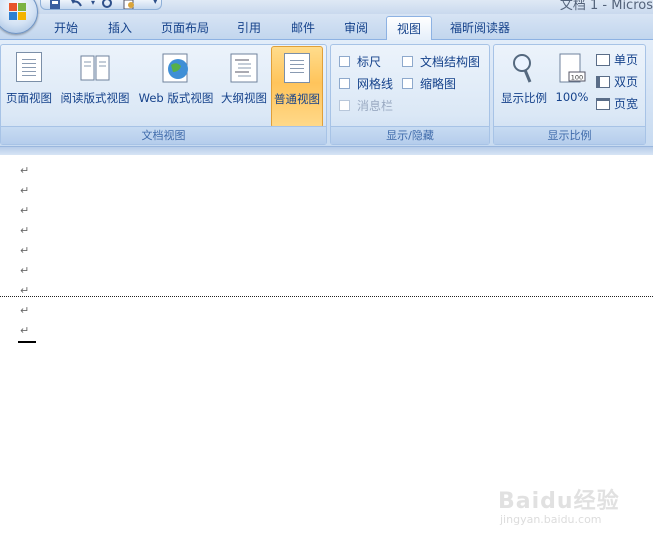 Image resolution: width=653 pixels, height=545 pixels. I want to click on web-layout-globe-icon, so click(175, 68).